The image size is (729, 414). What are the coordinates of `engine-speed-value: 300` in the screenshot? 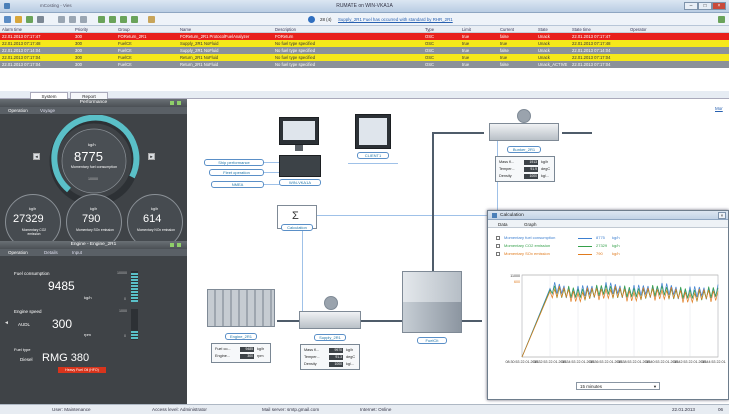 It's located at (62, 324).